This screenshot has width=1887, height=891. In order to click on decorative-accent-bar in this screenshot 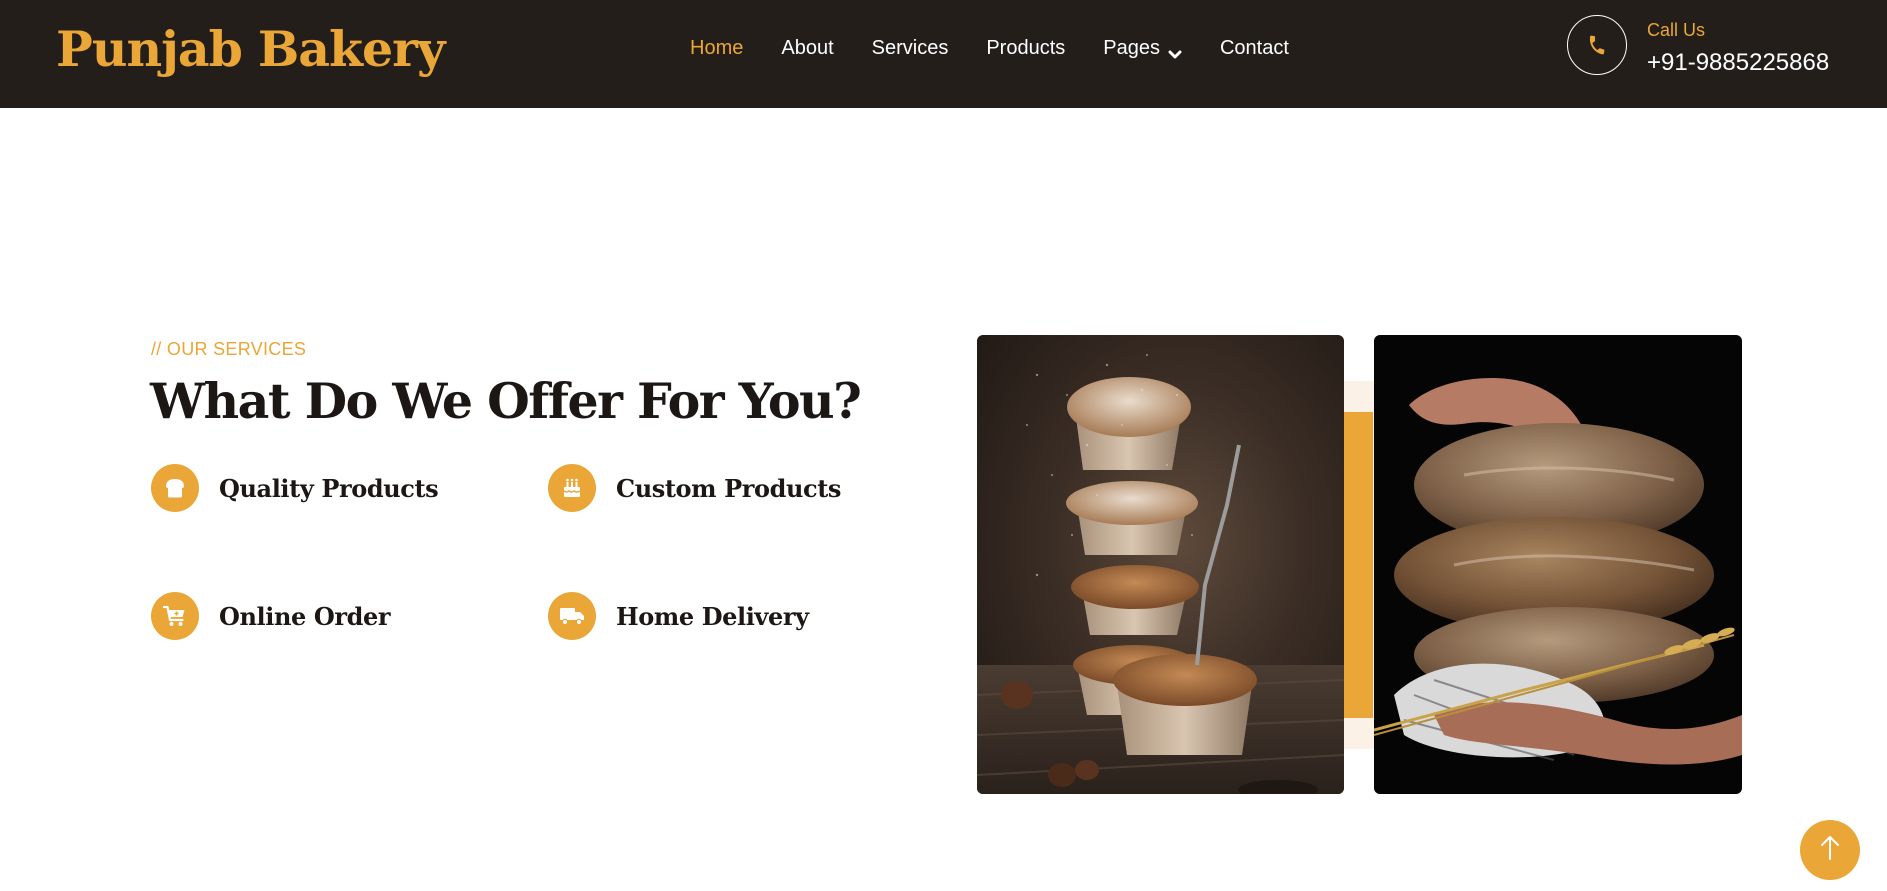, I will do `click(1358, 565)`.